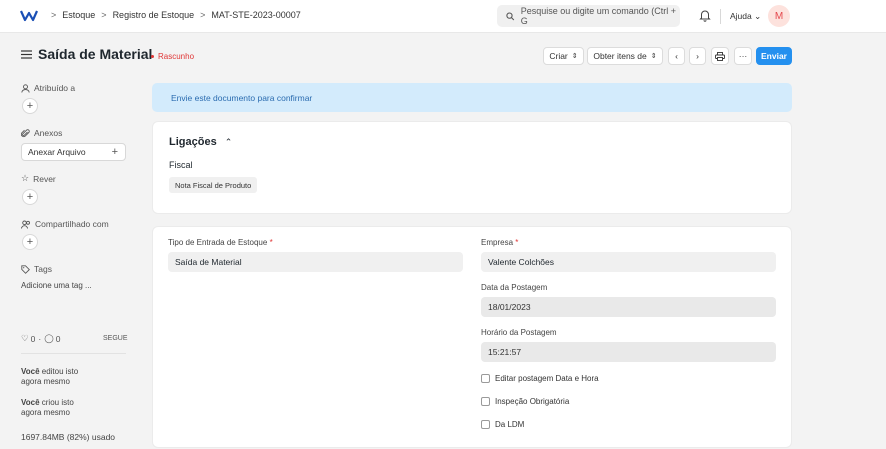 Image resolution: width=886 pixels, height=449 pixels. I want to click on comment-icon: ◯, so click(49, 338).